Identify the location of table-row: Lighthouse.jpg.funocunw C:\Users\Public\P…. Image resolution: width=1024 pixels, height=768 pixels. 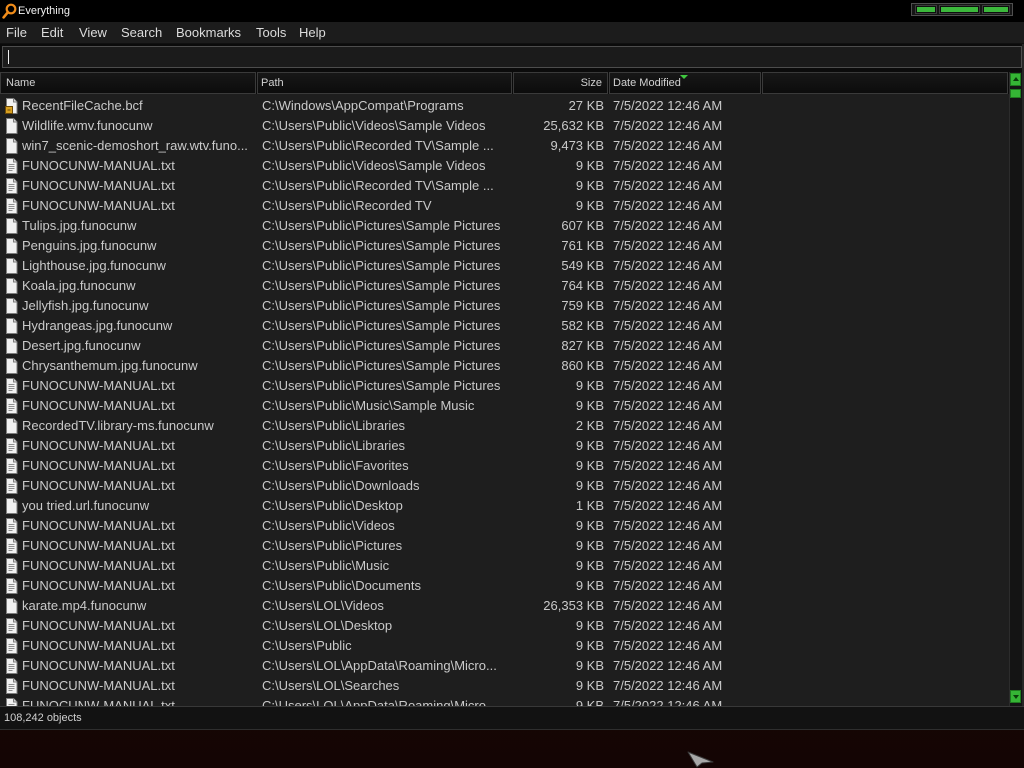
(504, 266).